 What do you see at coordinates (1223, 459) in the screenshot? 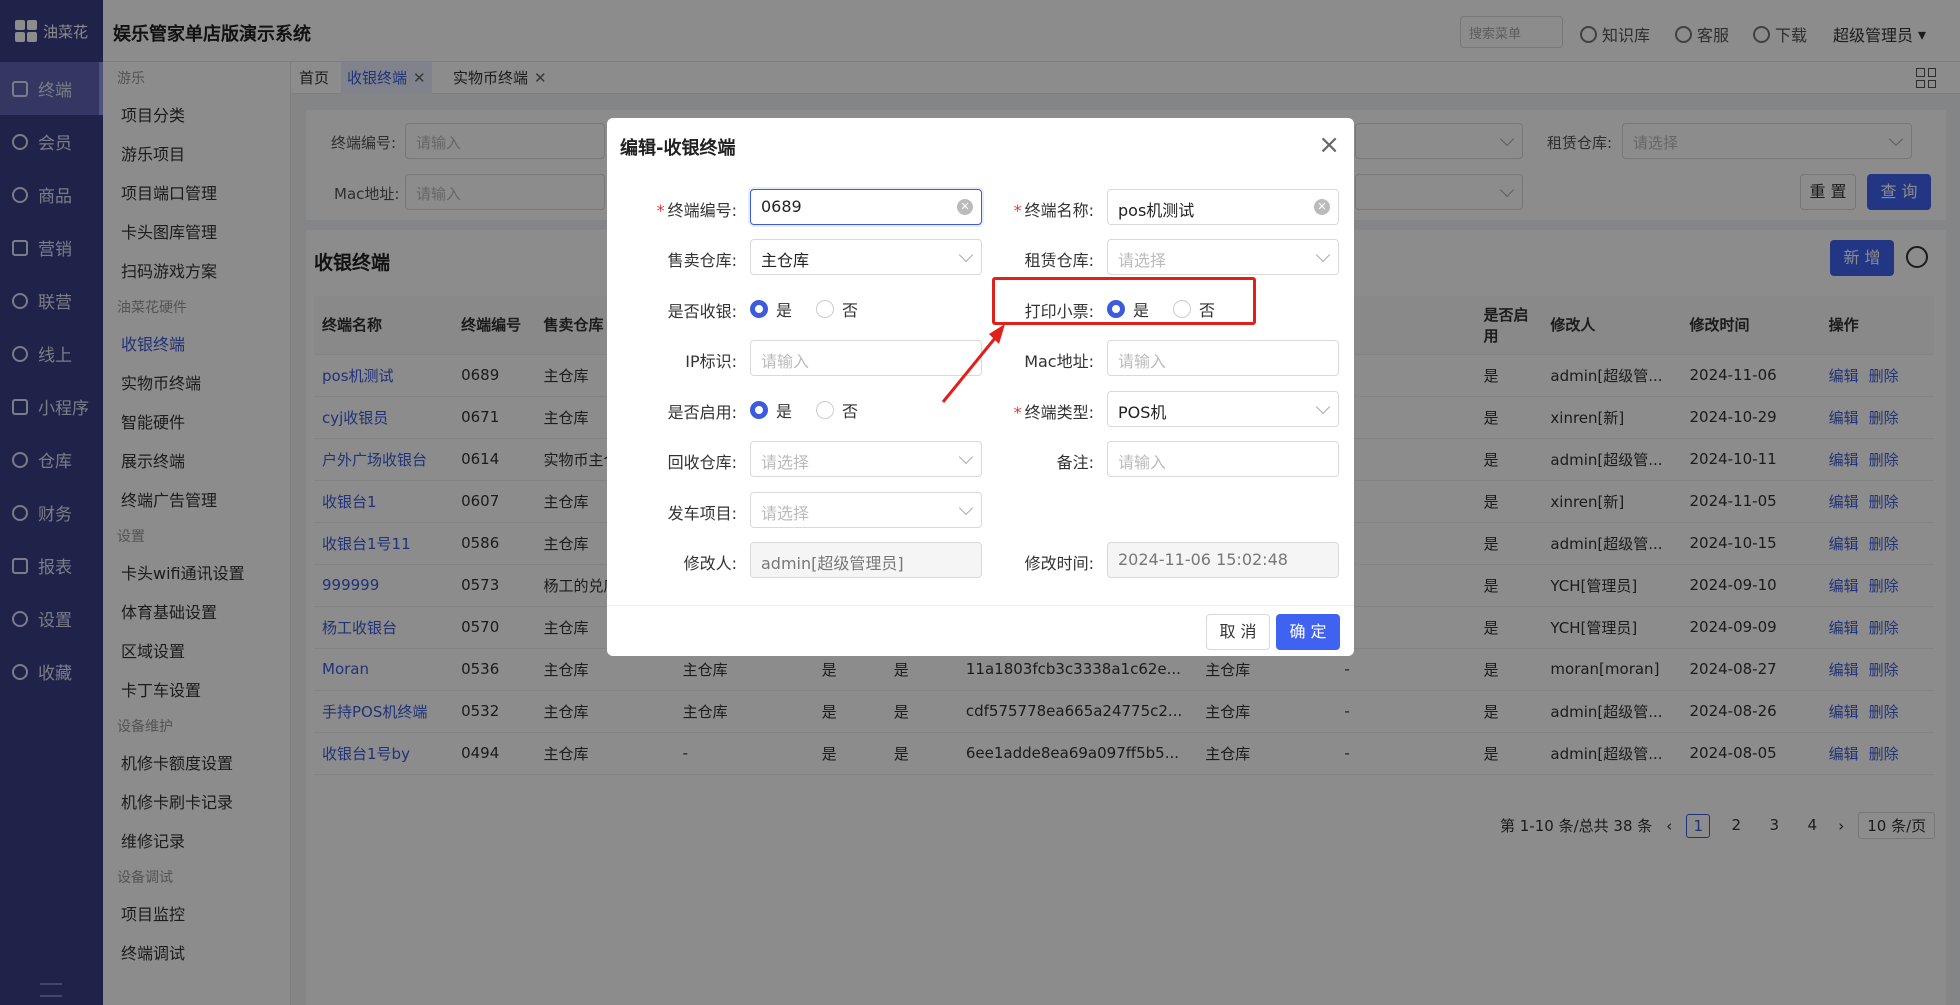
I see `remark-input: 请输入` at bounding box center [1223, 459].